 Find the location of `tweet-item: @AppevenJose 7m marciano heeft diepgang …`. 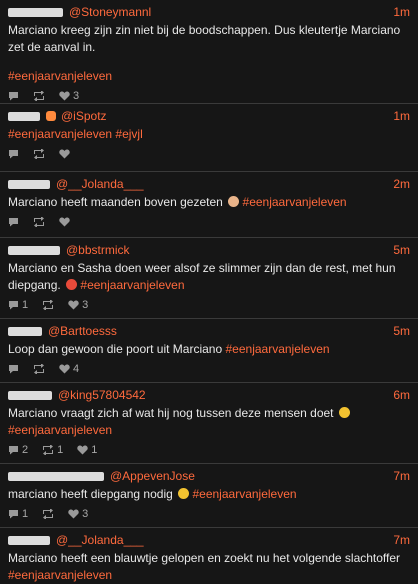

tweet-item: @AppevenJose 7m marciano heeft diepgang … is located at coordinates (209, 496).